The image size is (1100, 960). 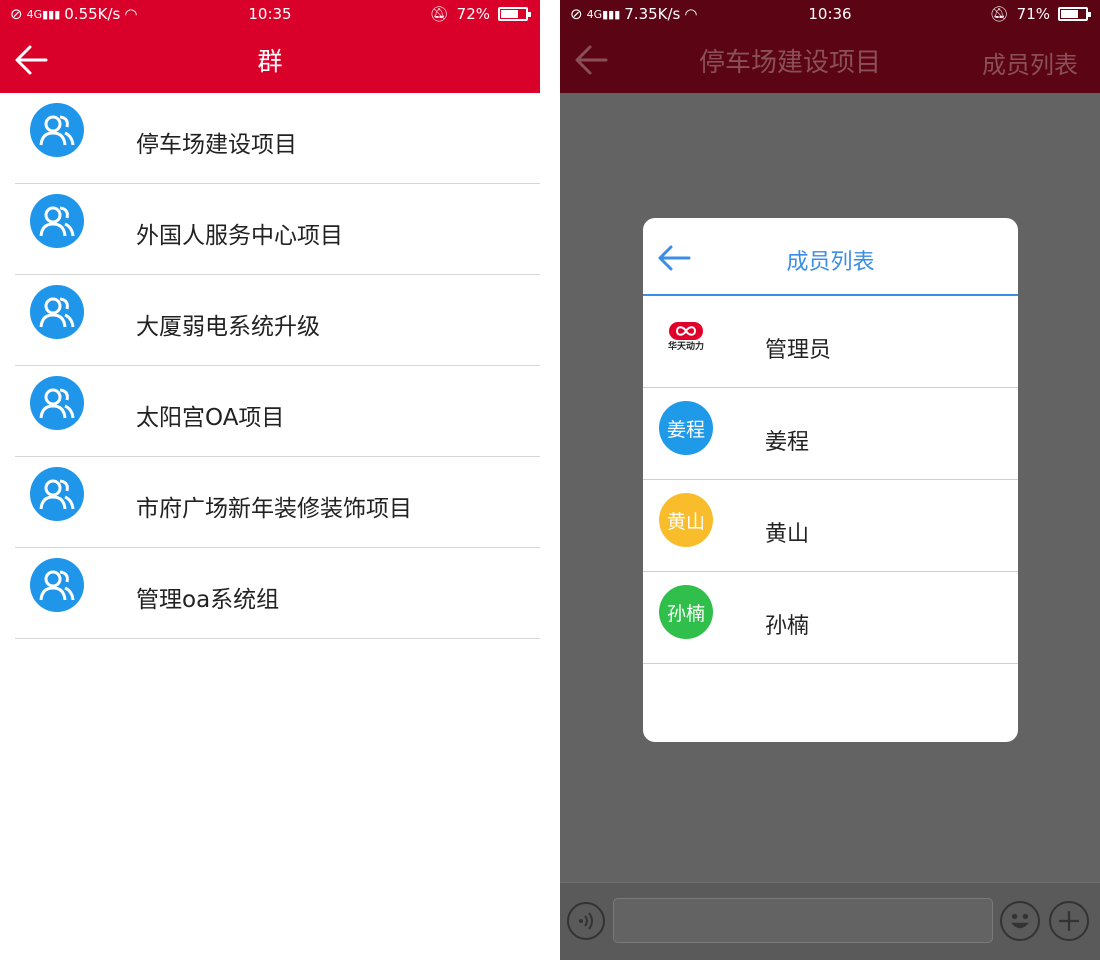 What do you see at coordinates (798, 350) in the screenshot?
I see `member-name: 管理员` at bounding box center [798, 350].